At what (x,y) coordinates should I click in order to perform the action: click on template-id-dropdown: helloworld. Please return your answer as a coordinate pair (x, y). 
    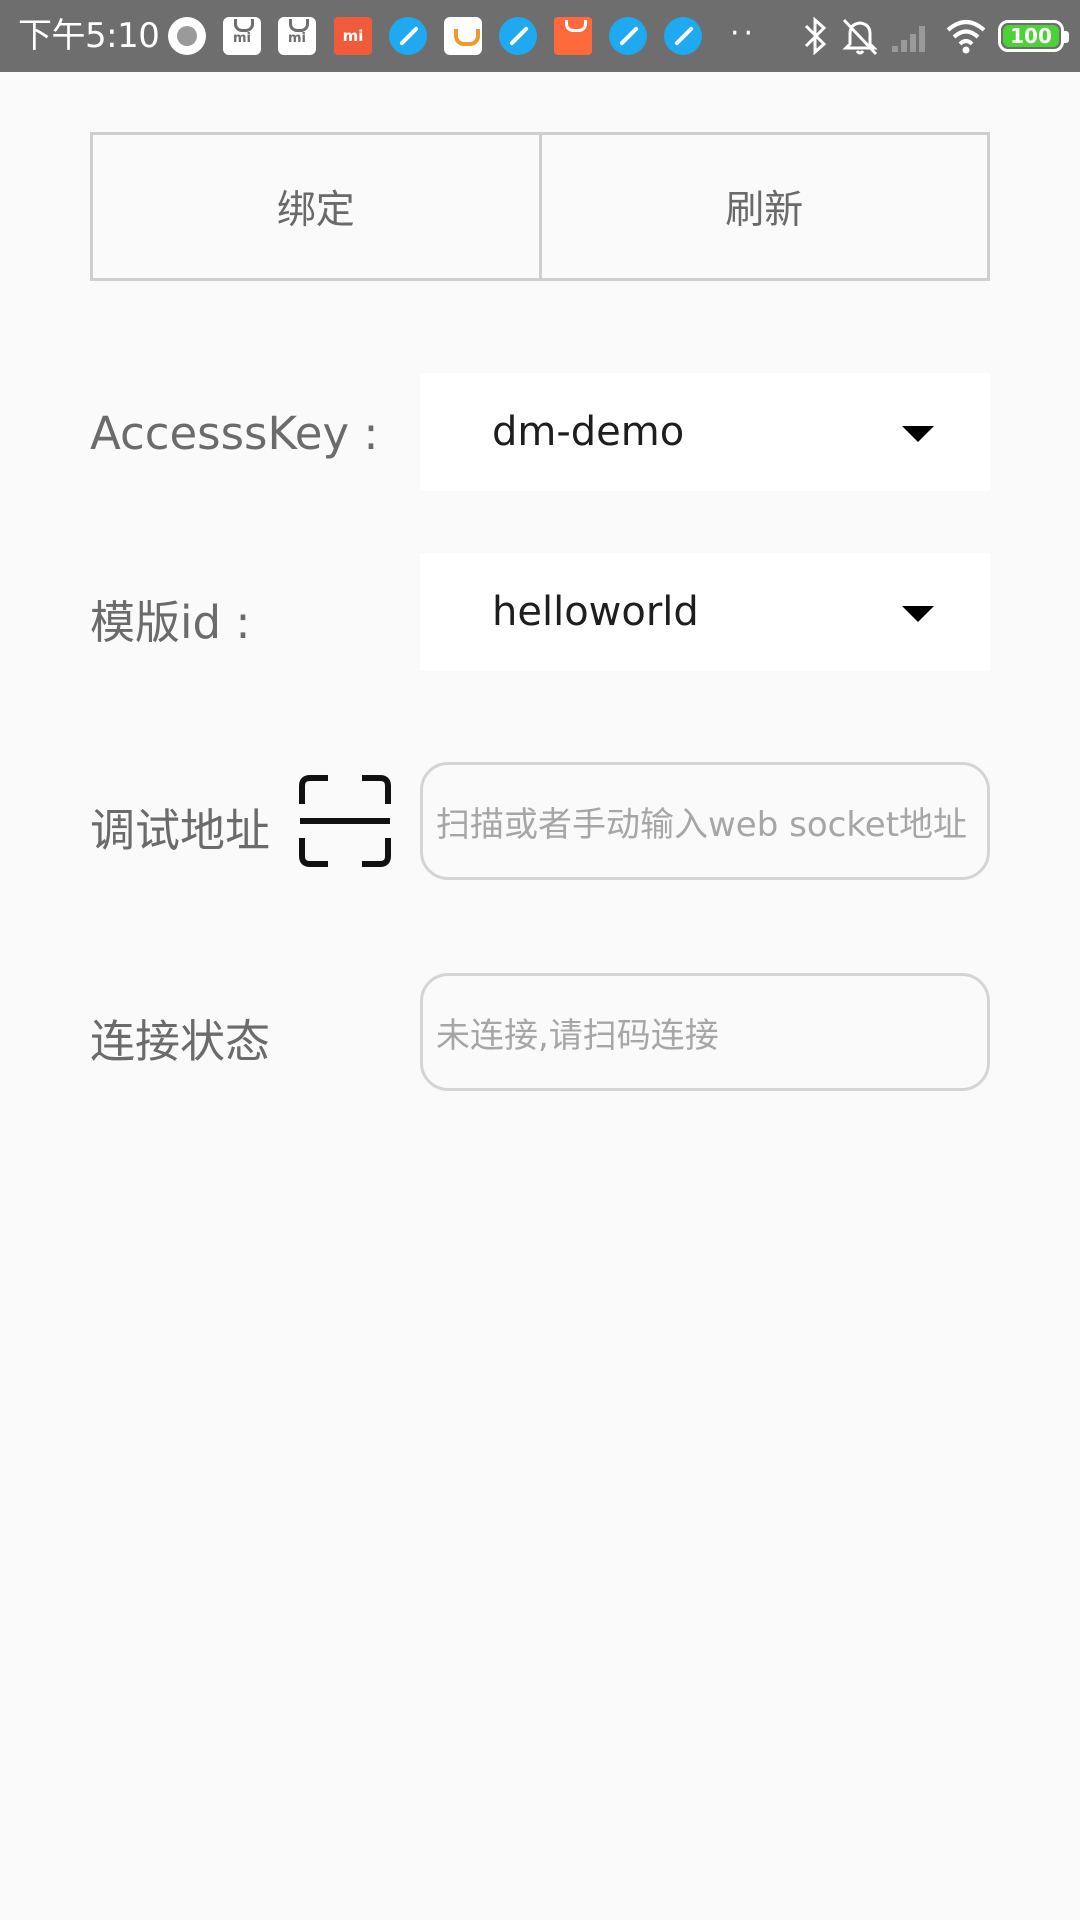
    Looking at the image, I should click on (705, 612).